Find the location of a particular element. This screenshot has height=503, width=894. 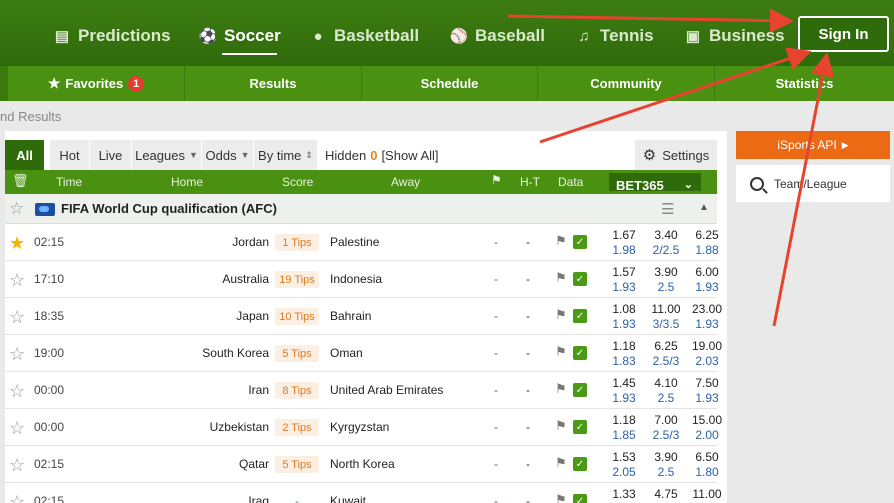

sign-in-button: Sign In is located at coordinates (843, 34).